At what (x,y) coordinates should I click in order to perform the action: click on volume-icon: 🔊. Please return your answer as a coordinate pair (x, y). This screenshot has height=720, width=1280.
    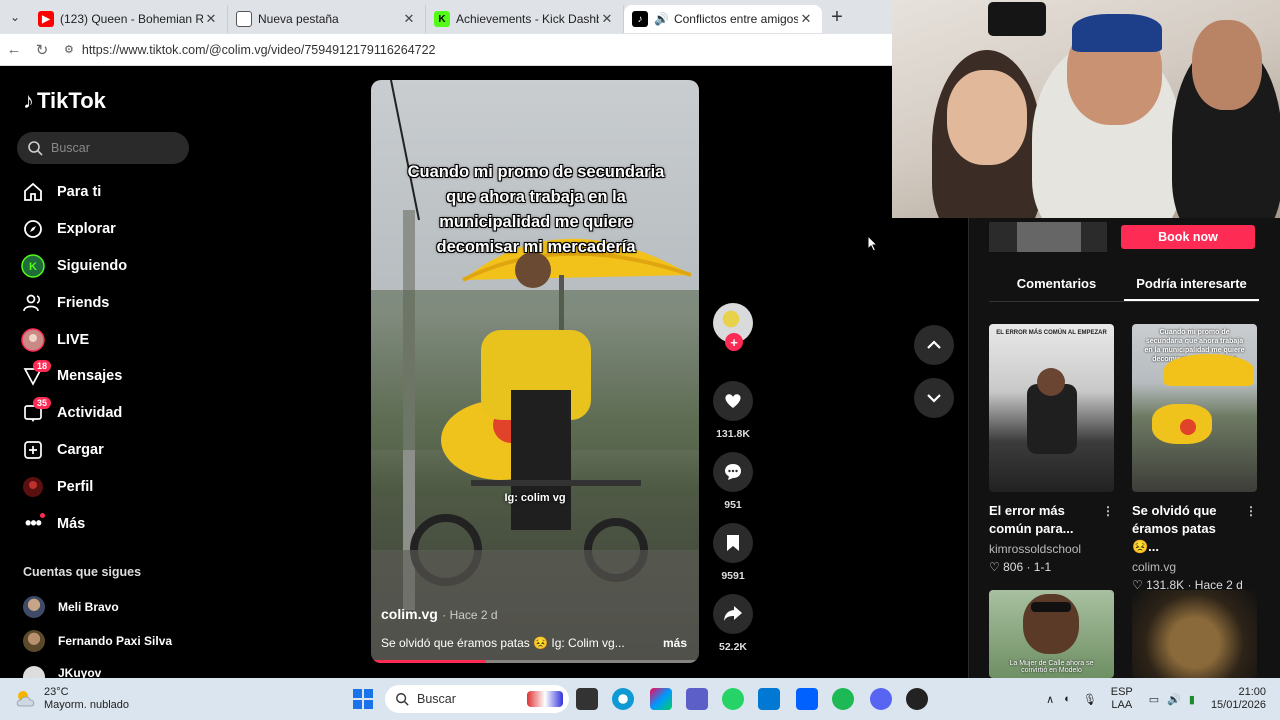
    Looking at the image, I should click on (1174, 699).